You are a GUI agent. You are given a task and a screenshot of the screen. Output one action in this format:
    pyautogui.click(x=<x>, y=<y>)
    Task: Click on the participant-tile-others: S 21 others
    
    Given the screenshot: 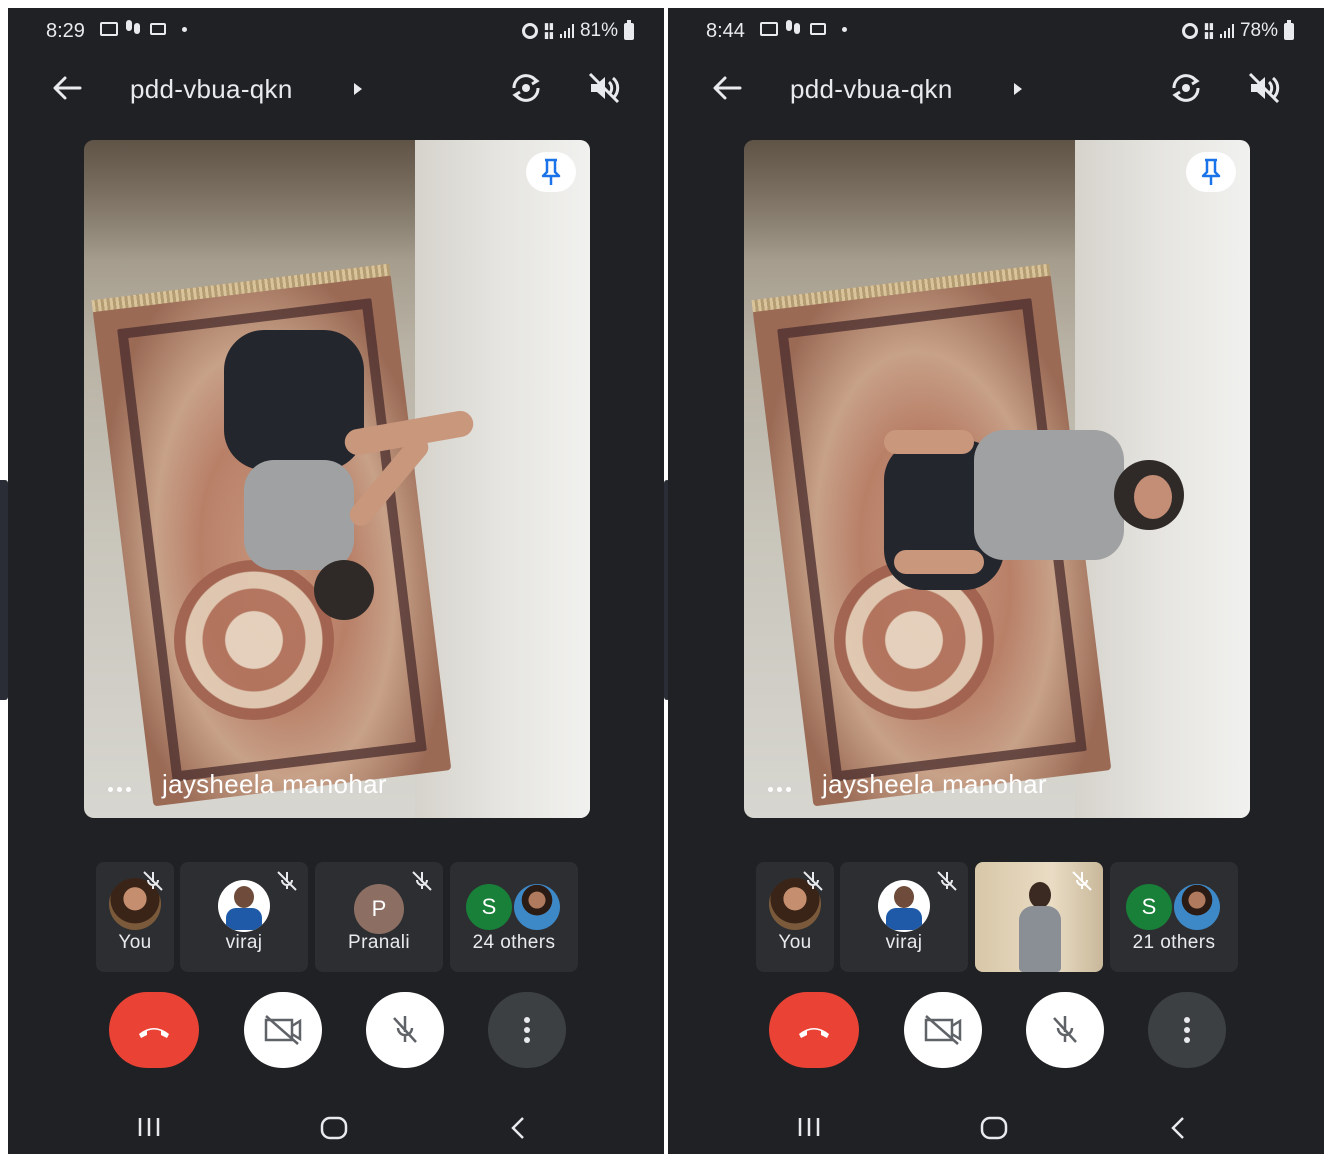 What is the action you would take?
    pyautogui.click(x=1174, y=917)
    